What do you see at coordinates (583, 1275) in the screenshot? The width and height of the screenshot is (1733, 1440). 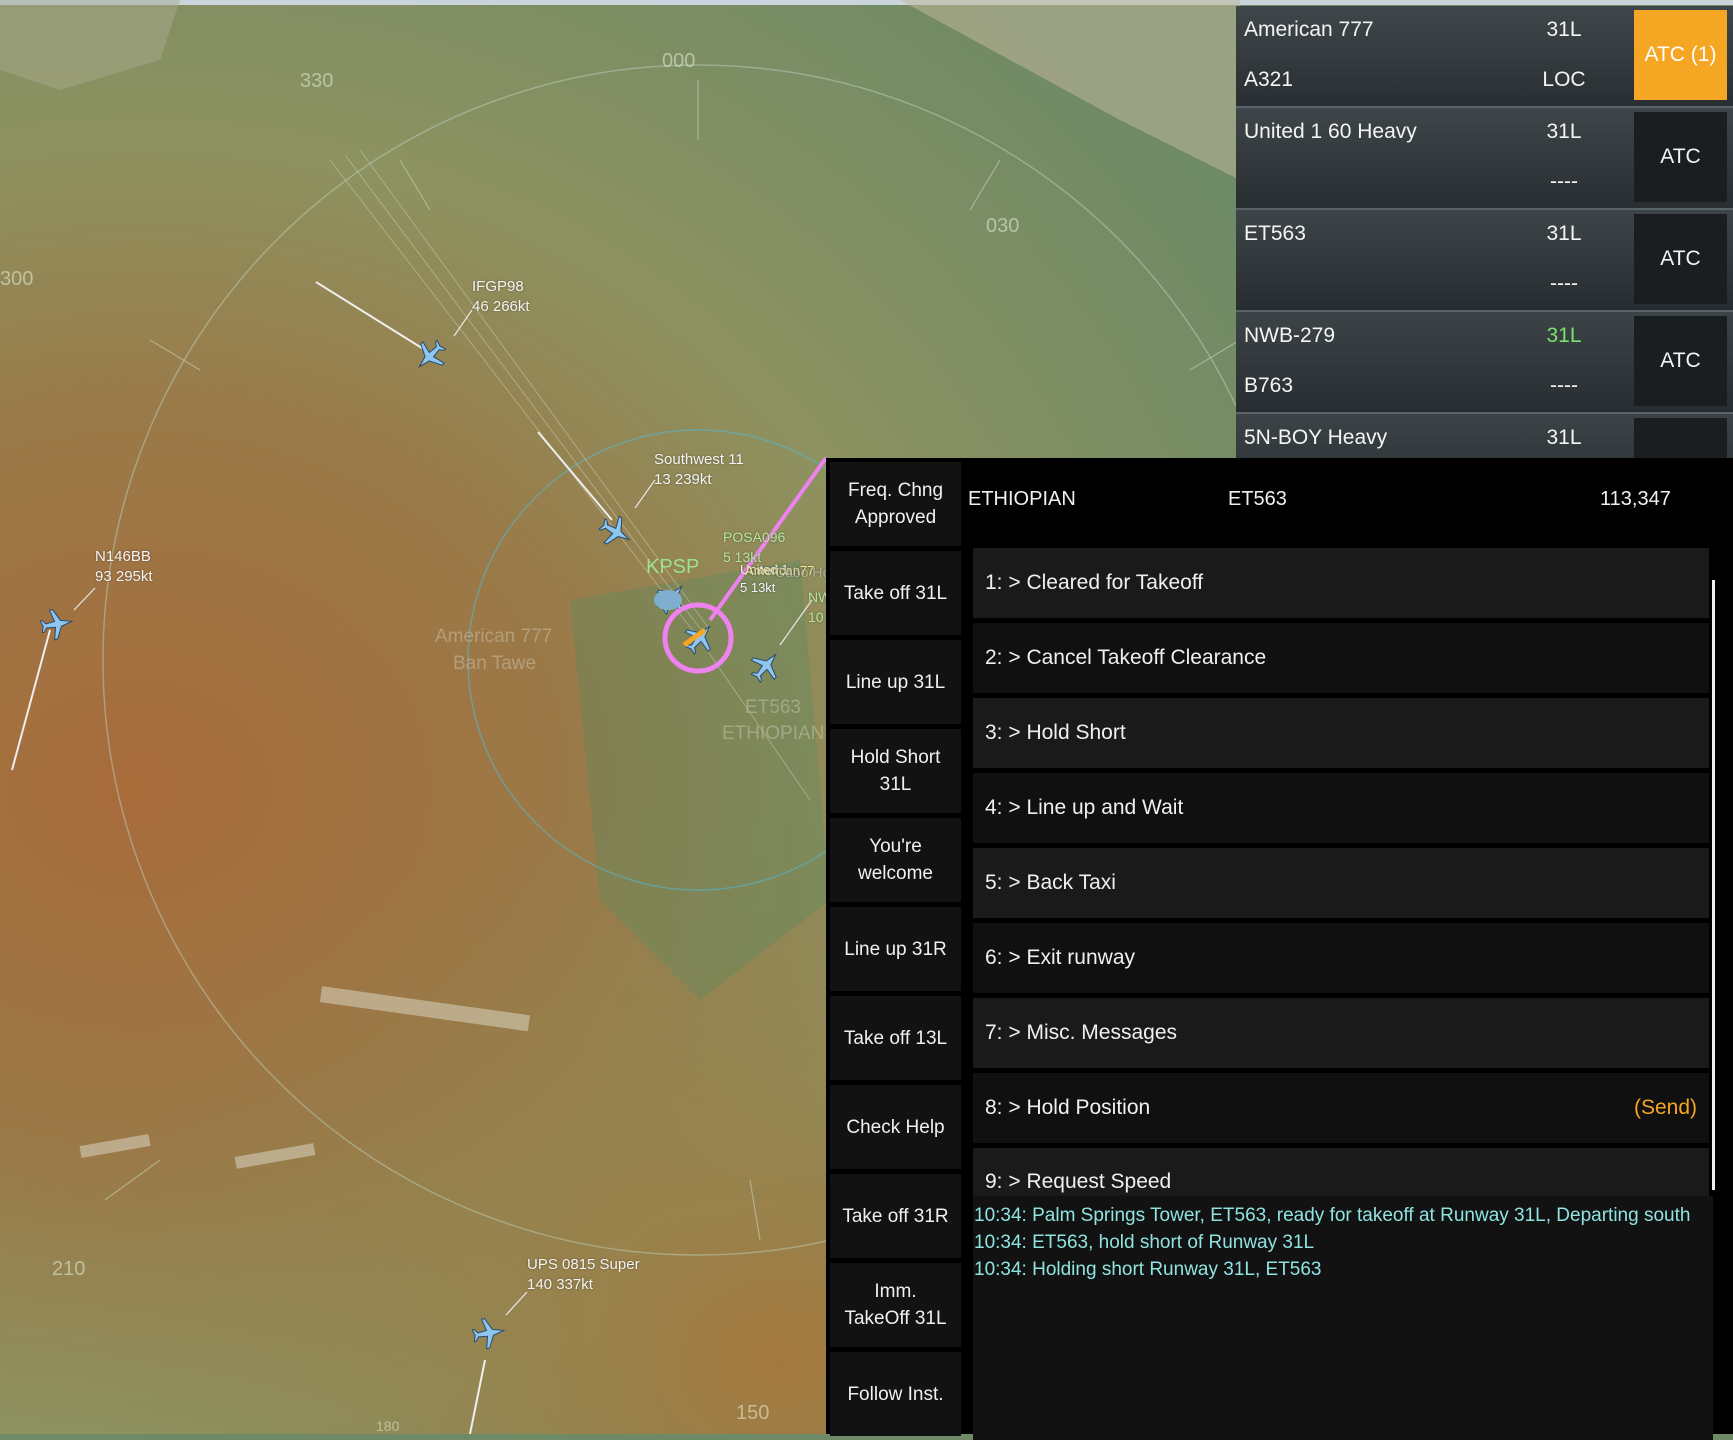 I see `aircraft-tag-ups0815: UPS 0815 Super 140 337kt` at bounding box center [583, 1275].